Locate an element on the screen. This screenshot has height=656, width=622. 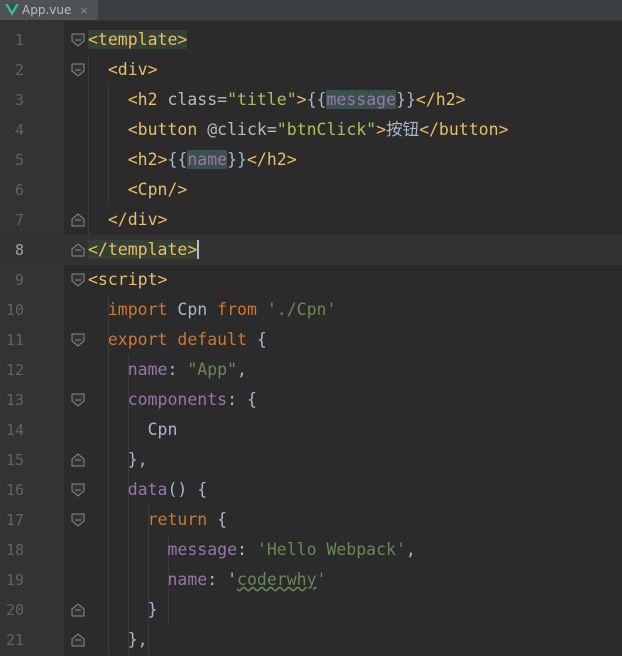
code-token is located at coordinates (198, 249).